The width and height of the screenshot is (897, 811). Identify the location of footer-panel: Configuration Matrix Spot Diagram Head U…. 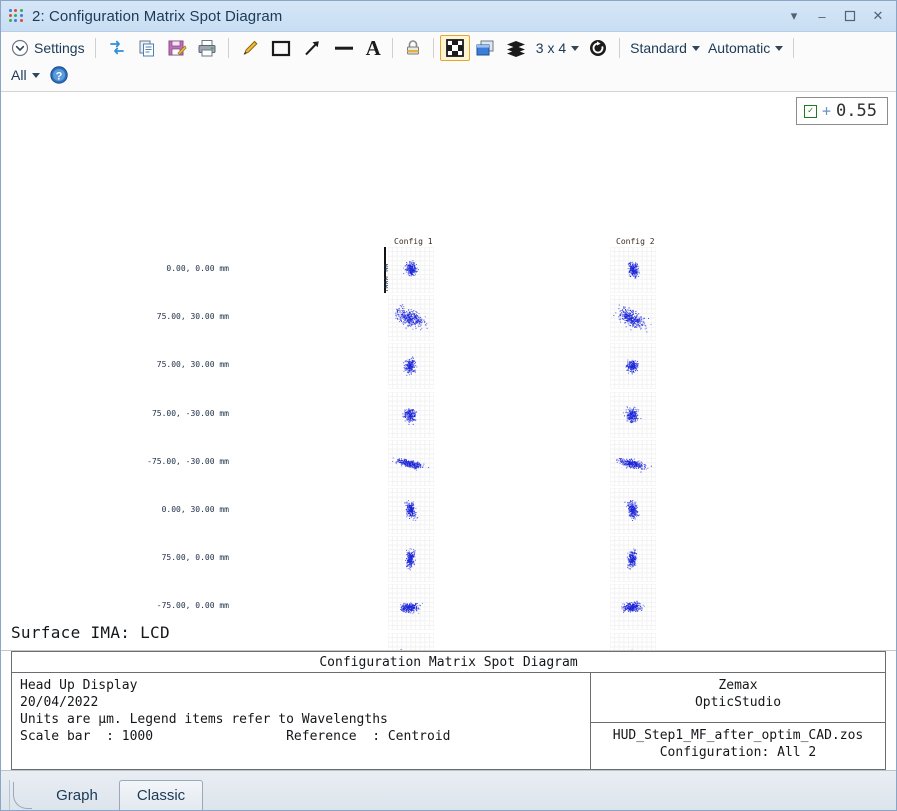
(448, 710).